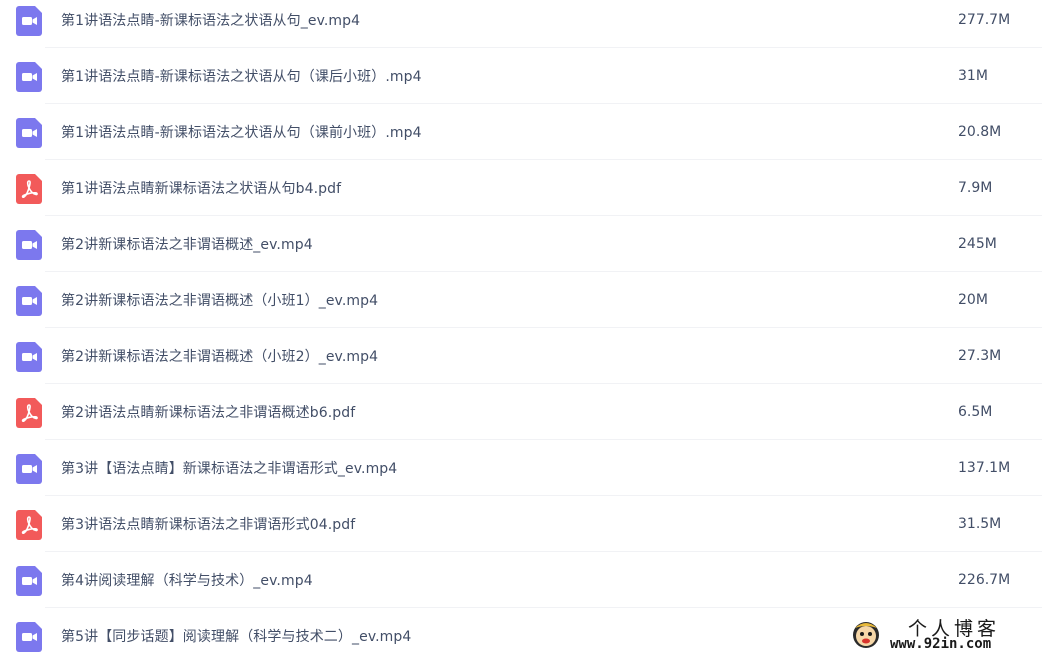  I want to click on file-size: 245M, so click(977, 244).